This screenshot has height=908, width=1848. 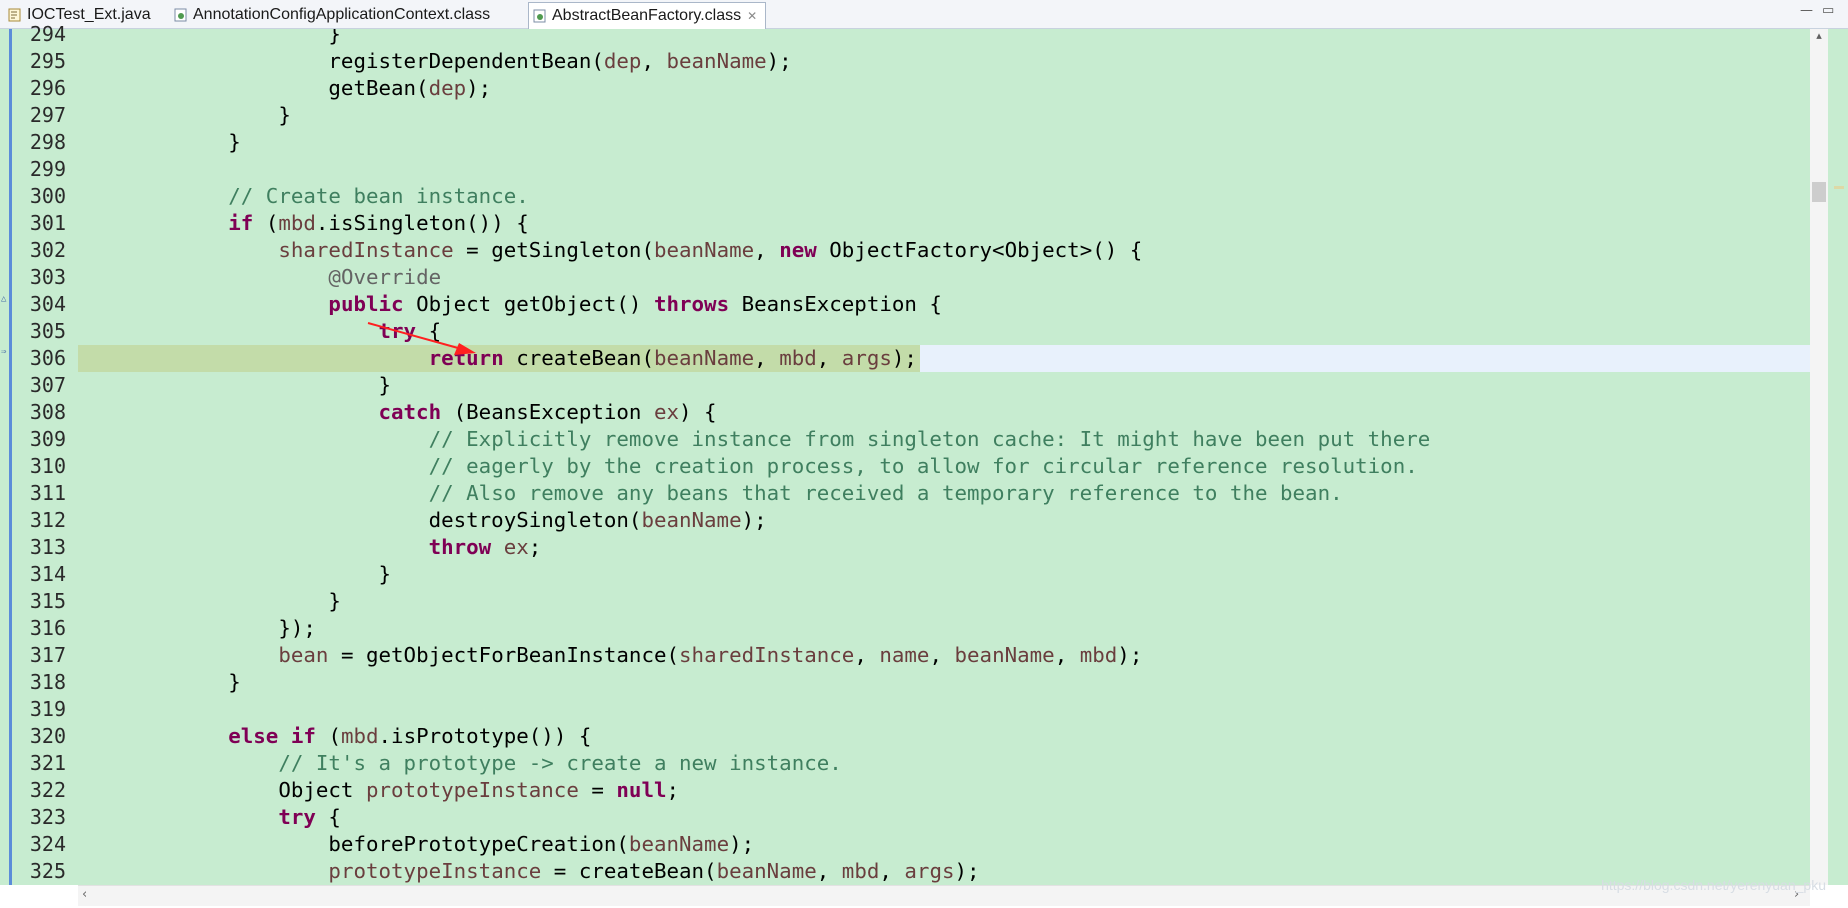 I want to click on maximize-icon: ▭, so click(x=1828, y=10).